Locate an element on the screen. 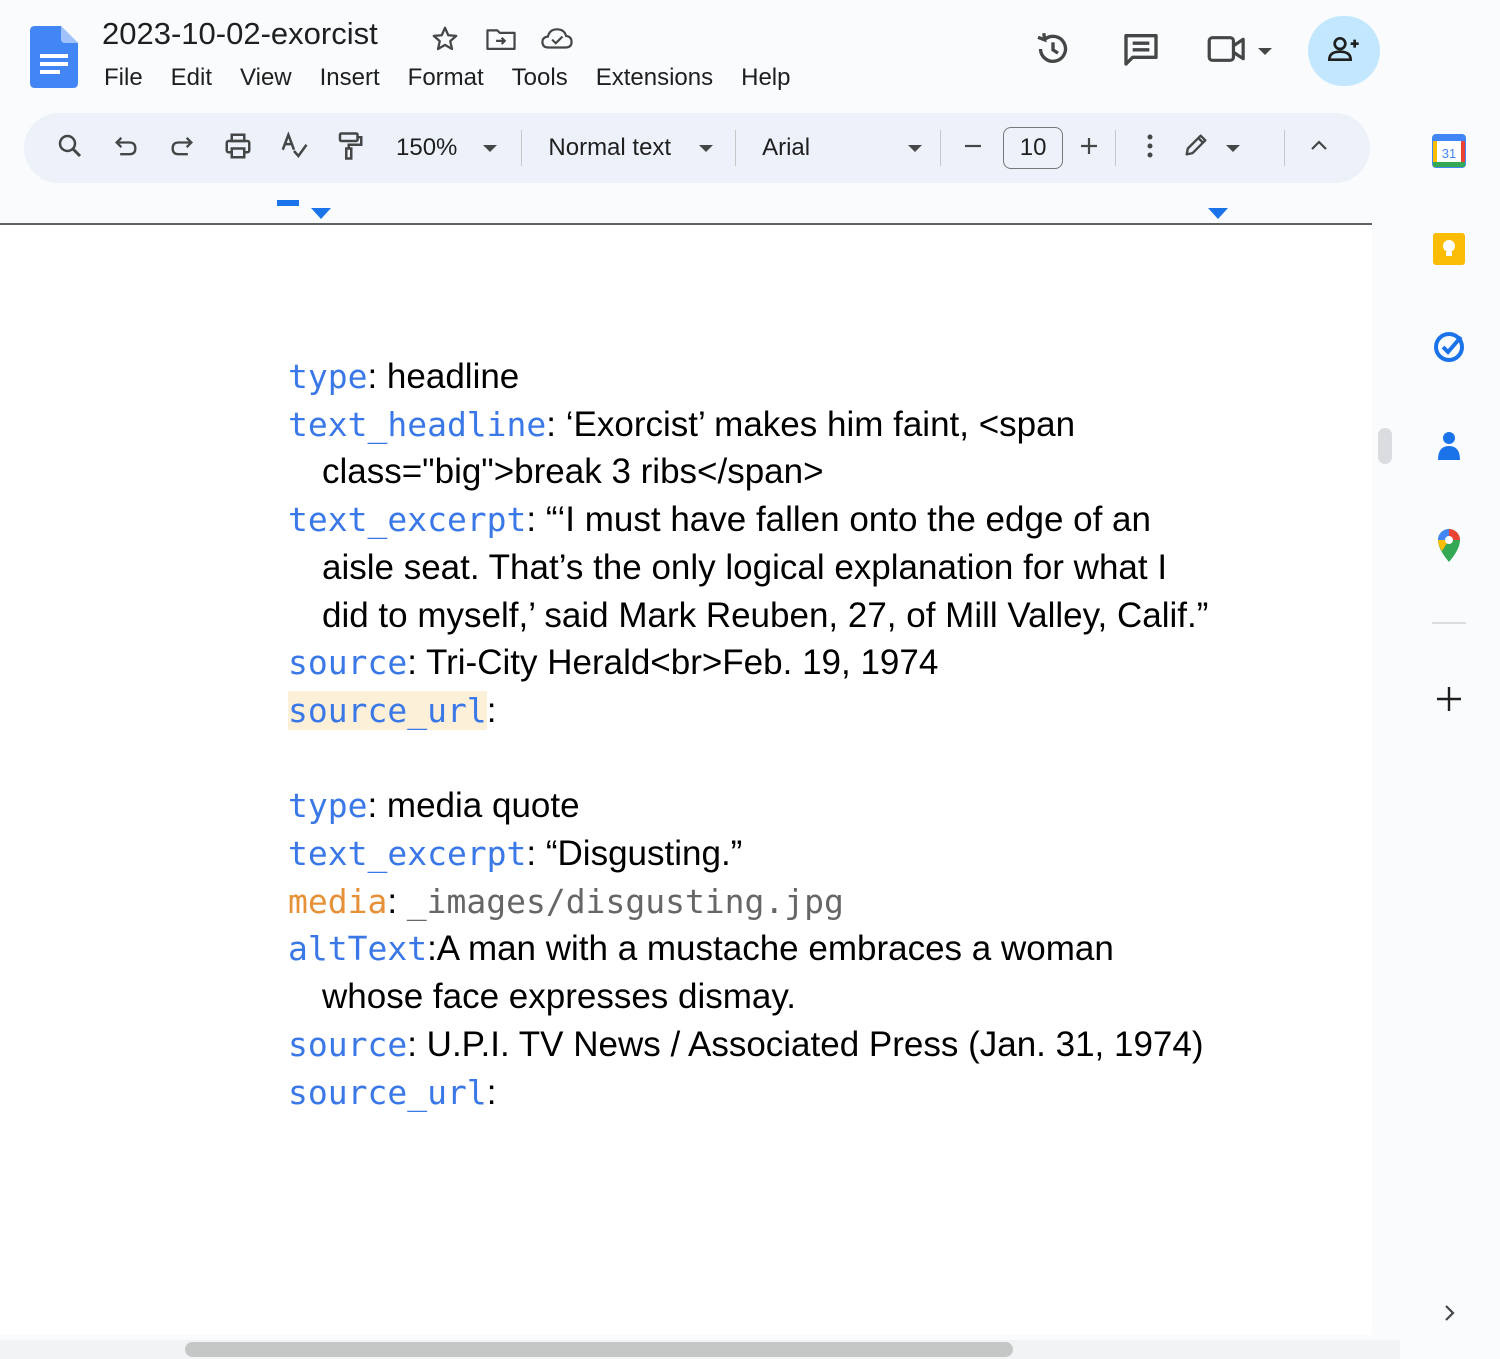 This screenshot has width=1500, height=1359. meet-button is located at coordinates (1239, 51).